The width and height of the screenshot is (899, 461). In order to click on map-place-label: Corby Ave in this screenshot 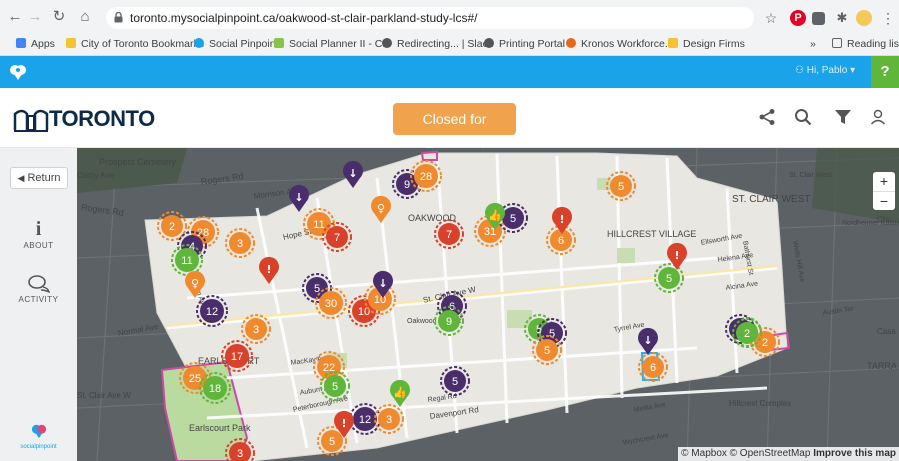, I will do `click(95, 175)`.